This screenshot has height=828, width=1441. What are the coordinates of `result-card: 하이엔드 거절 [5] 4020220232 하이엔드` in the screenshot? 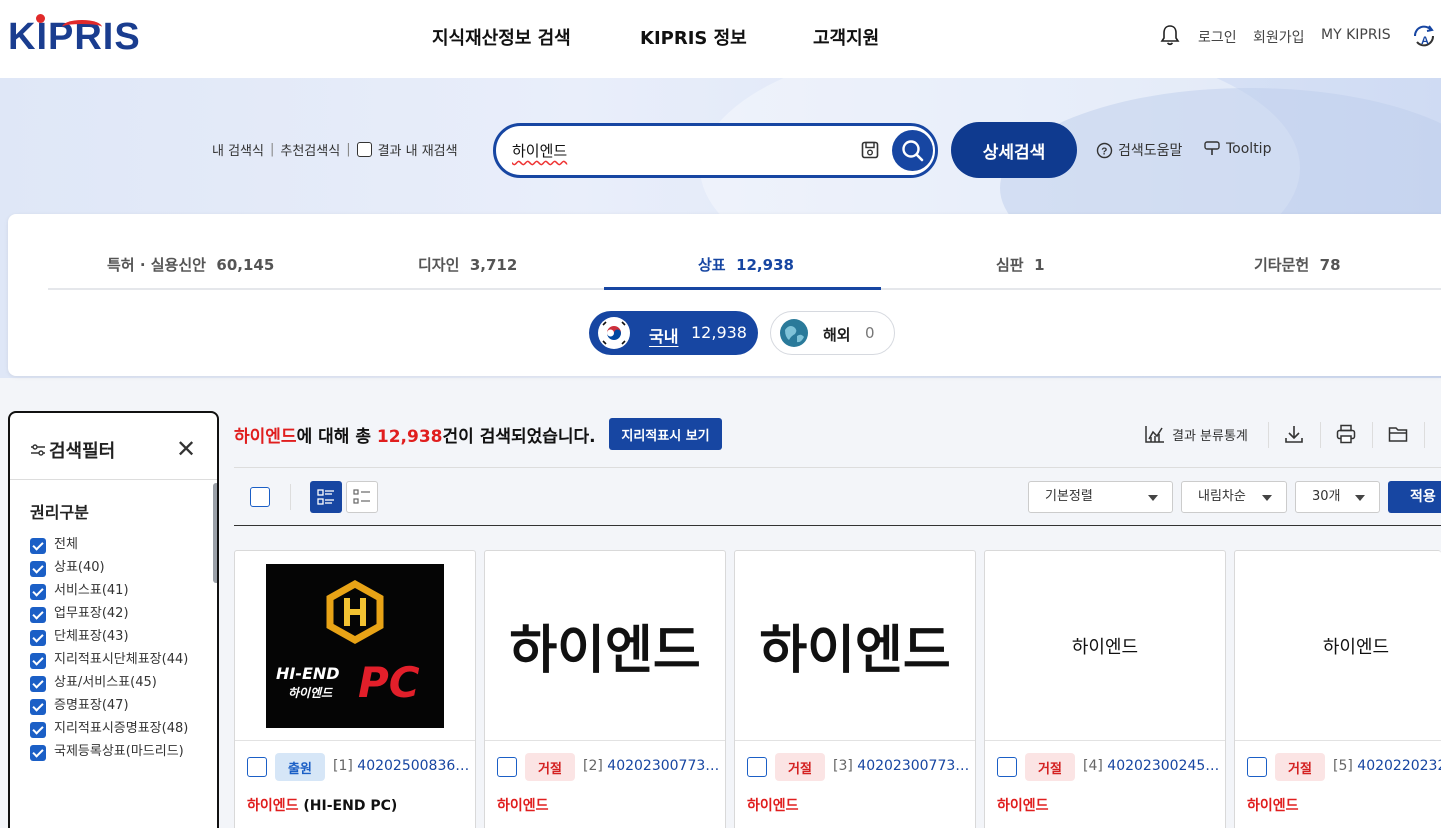 It's located at (1337, 689).